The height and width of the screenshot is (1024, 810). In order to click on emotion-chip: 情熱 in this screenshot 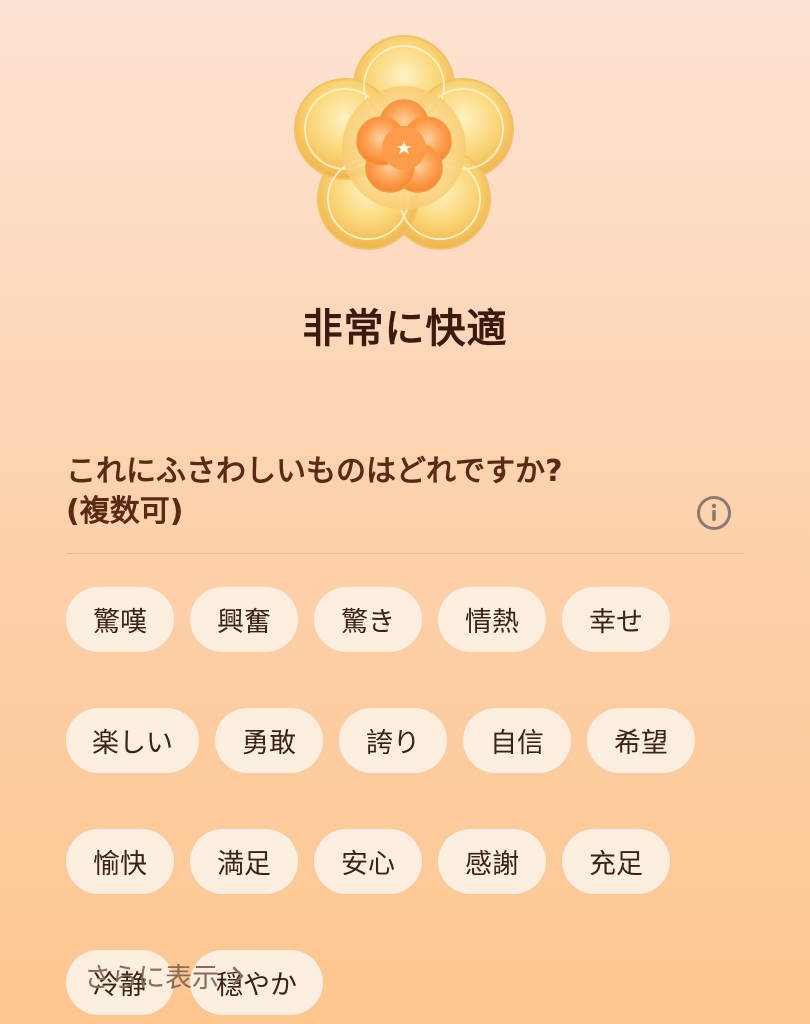, I will do `click(492, 619)`.